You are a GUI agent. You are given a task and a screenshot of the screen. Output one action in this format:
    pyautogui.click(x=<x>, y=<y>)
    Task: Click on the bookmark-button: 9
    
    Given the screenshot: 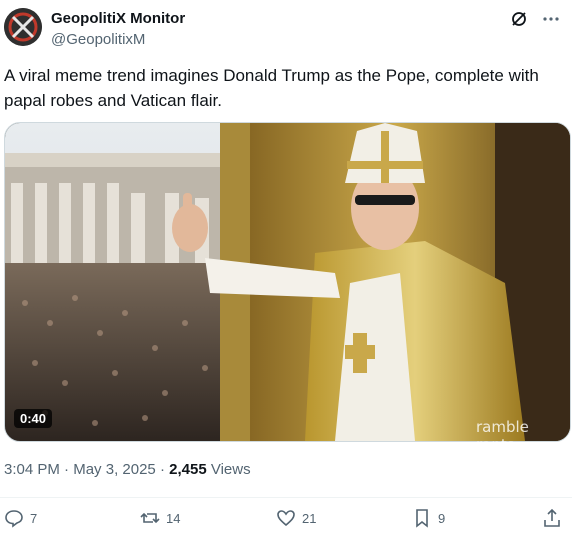 What is the action you would take?
    pyautogui.click(x=428, y=518)
    